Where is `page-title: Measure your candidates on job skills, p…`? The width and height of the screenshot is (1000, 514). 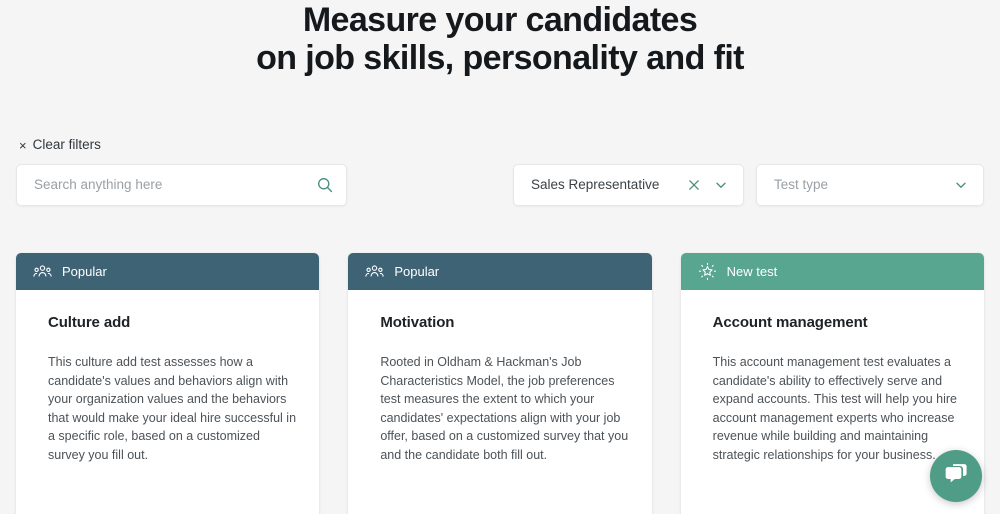
page-title: Measure your candidates on job skills, p… is located at coordinates (500, 38).